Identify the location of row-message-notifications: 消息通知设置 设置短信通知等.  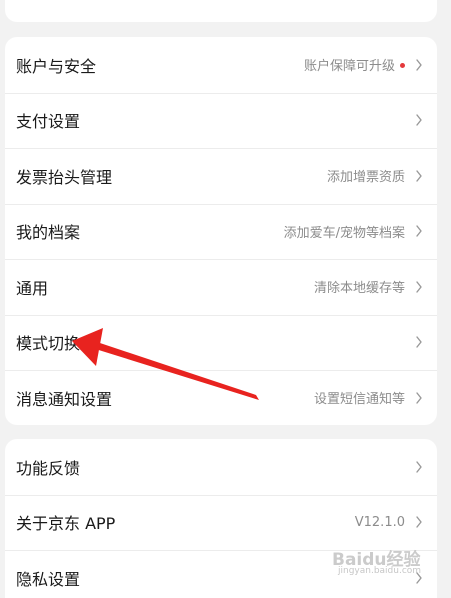
(221, 397).